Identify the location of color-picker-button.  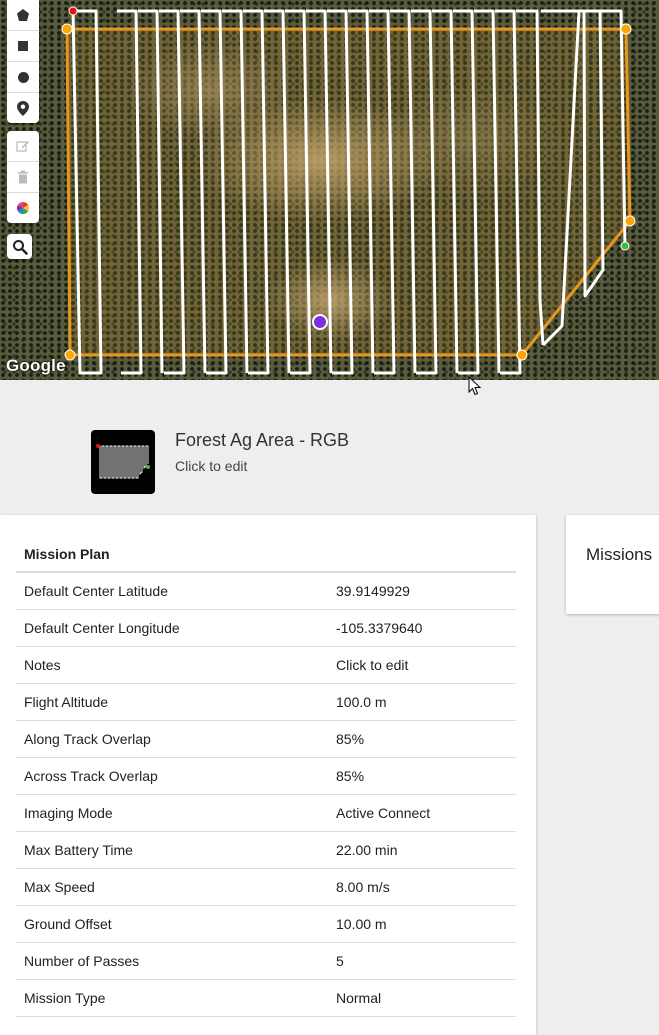
(23, 208).